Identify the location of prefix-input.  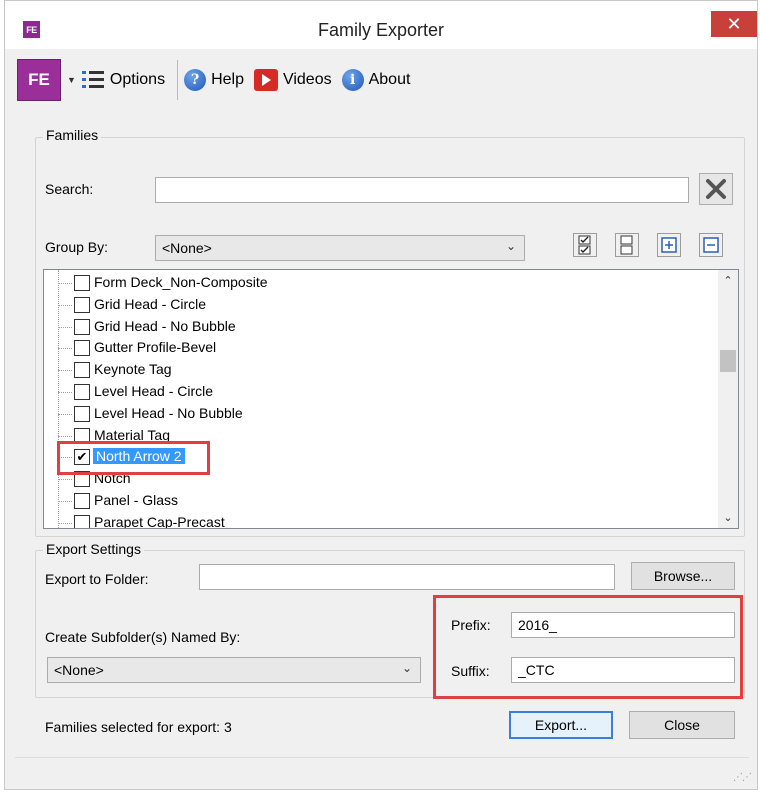
(623, 625).